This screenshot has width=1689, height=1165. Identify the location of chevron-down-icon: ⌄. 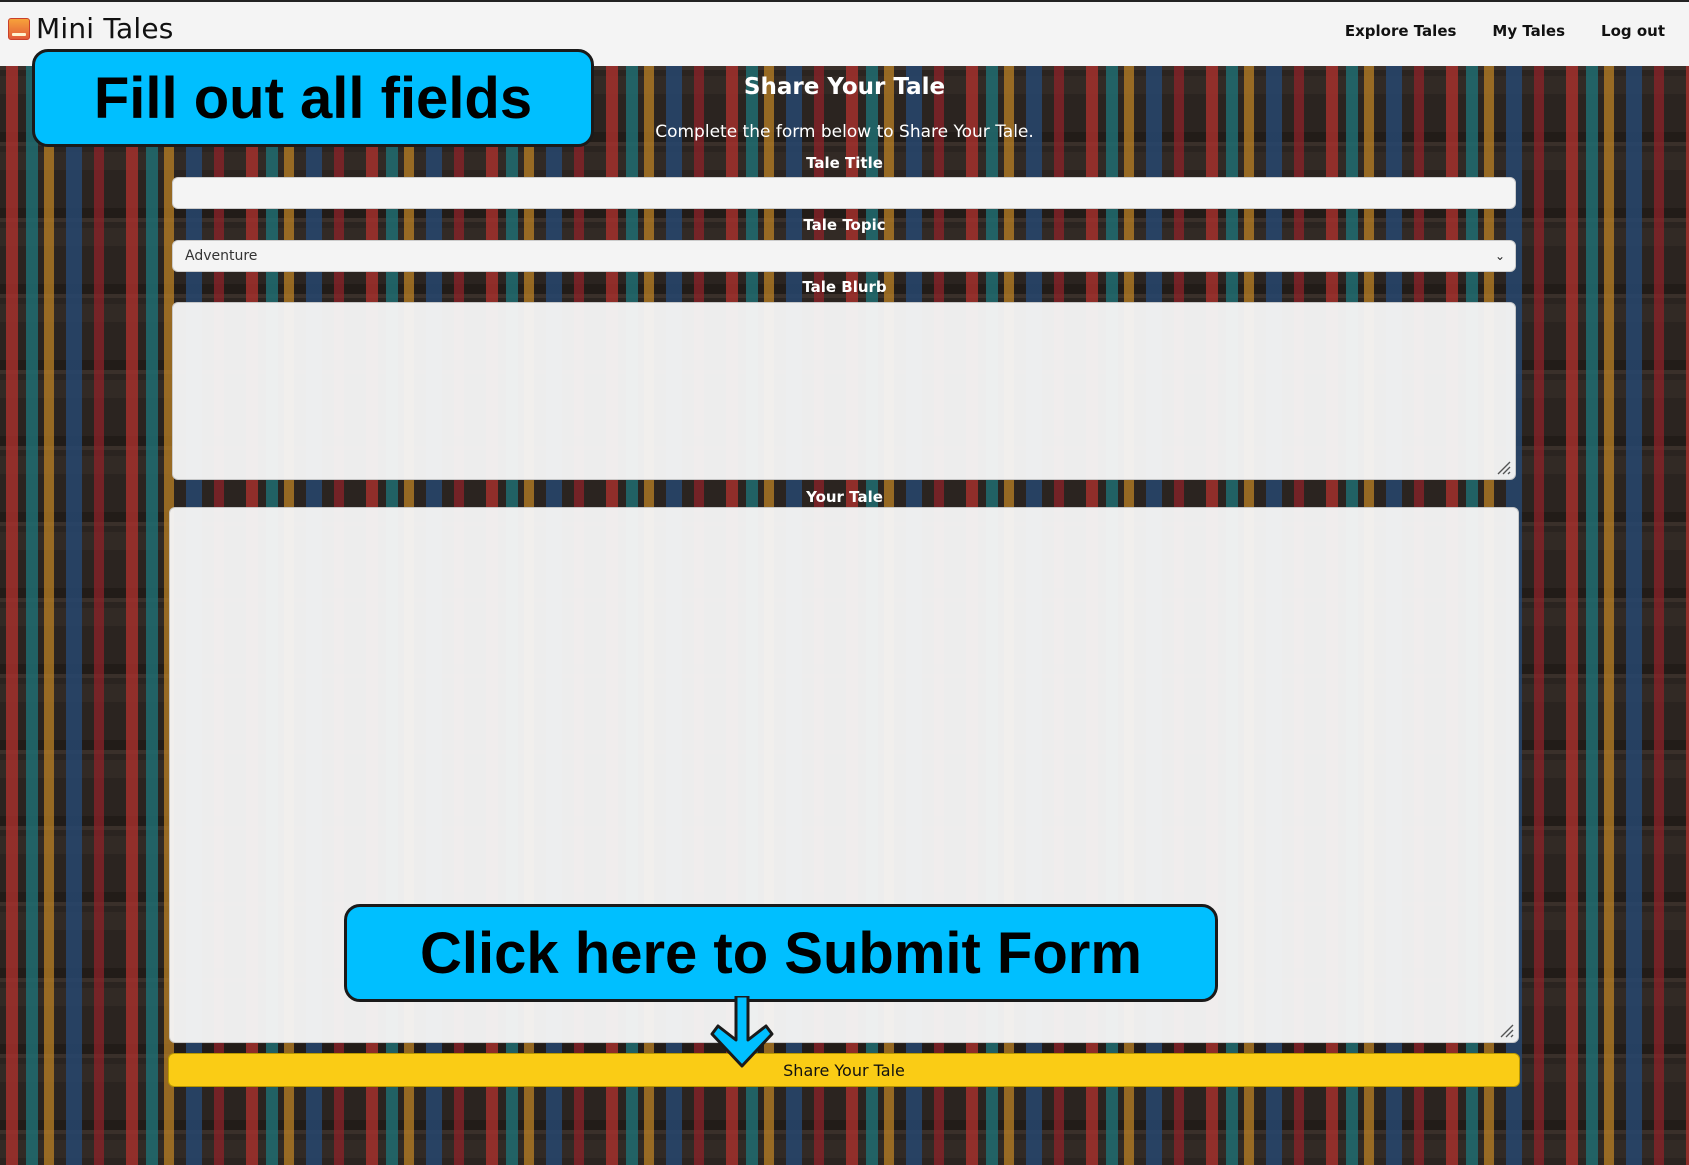
(1499, 256).